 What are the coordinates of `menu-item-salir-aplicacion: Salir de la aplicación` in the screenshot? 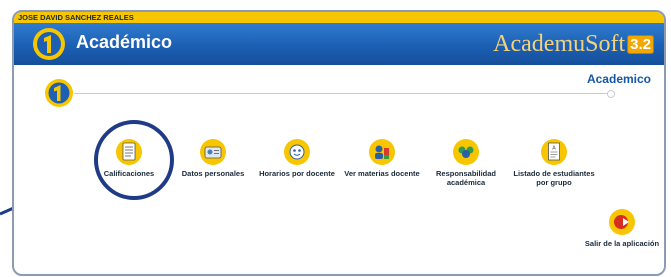 It's located at (622, 228).